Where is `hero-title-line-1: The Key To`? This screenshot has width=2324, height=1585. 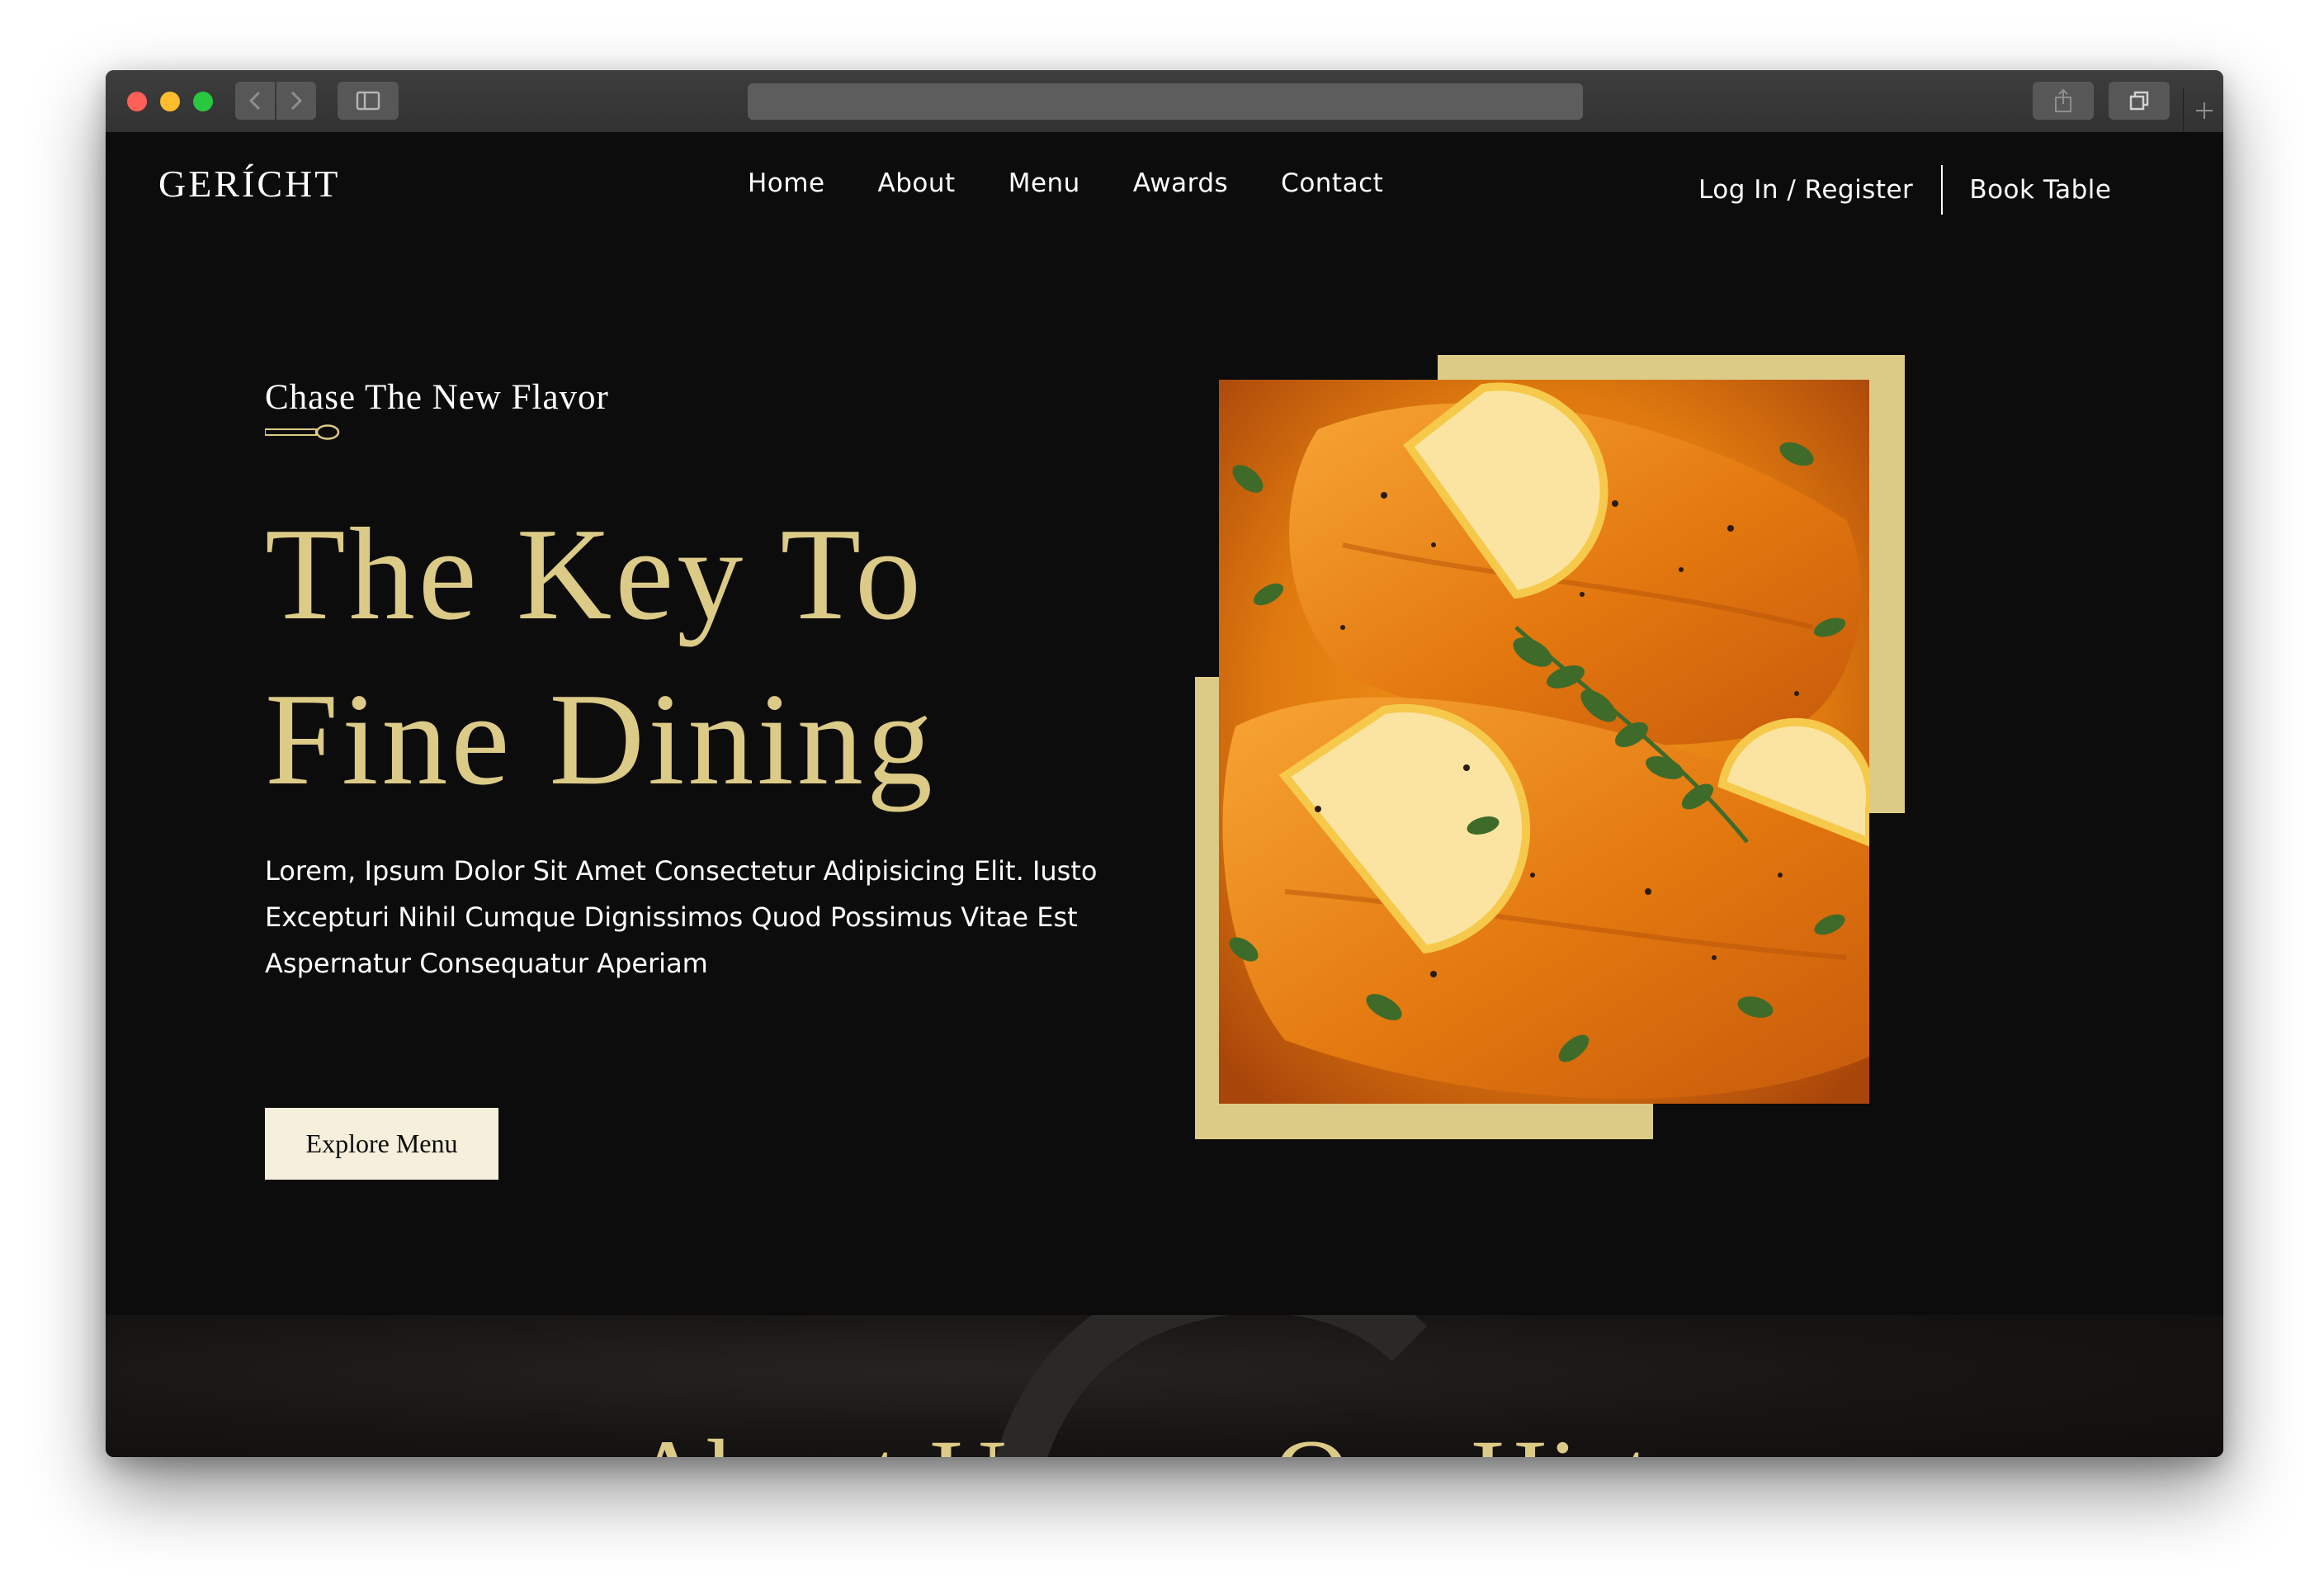
hero-title-line-1: The Key To is located at coordinates (594, 574).